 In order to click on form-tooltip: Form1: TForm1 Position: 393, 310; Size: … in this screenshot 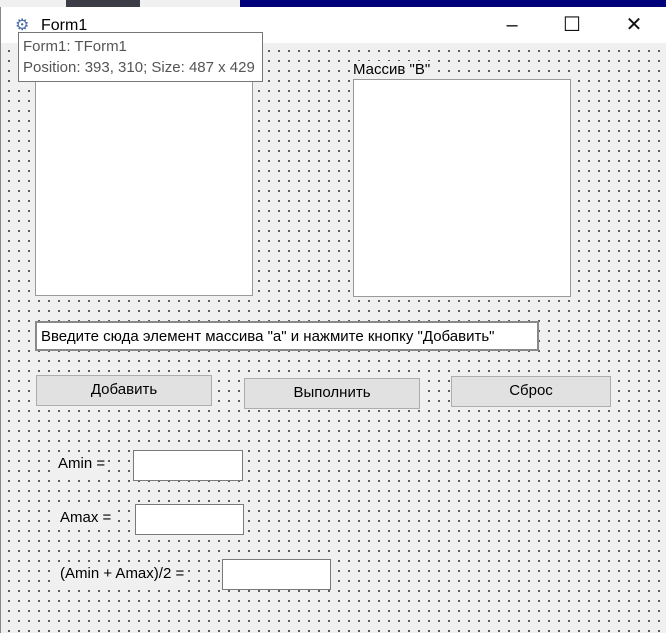, I will do `click(140, 57)`.